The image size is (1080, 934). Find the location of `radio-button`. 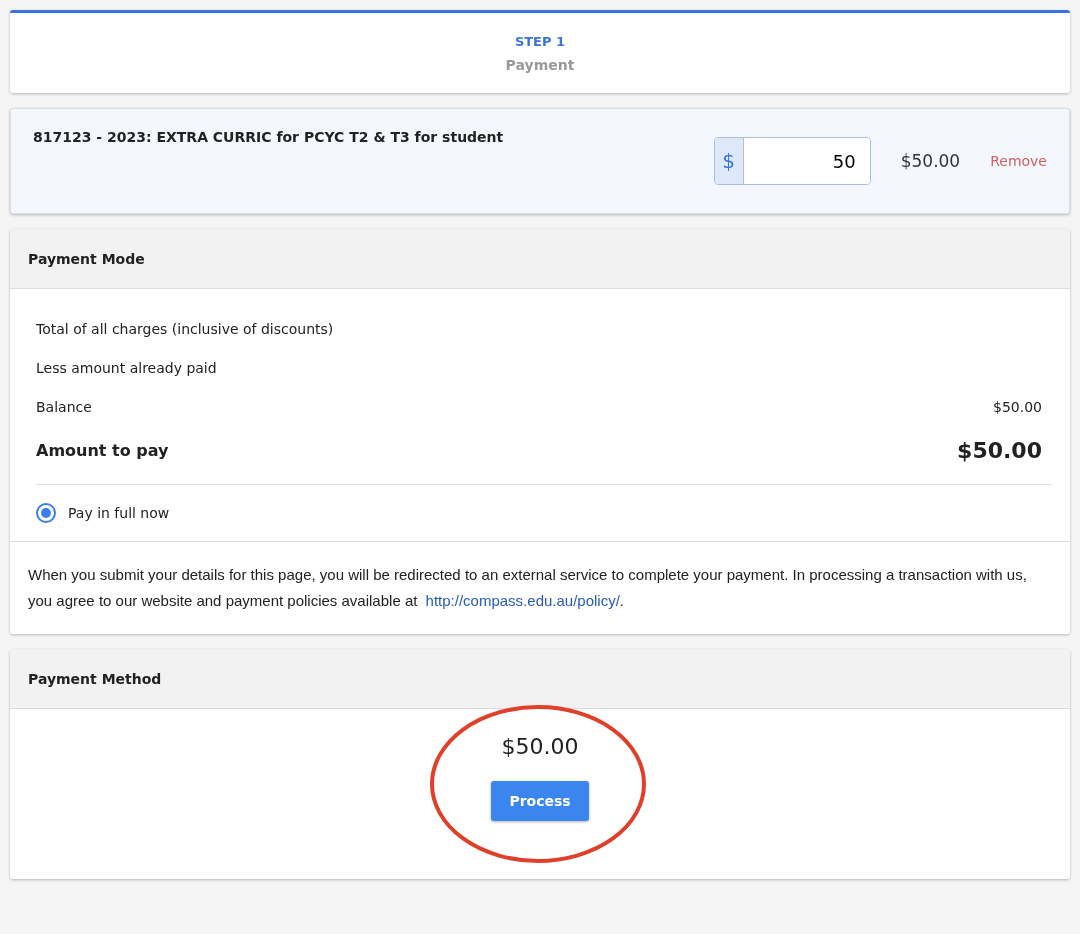

radio-button is located at coordinates (46, 513).